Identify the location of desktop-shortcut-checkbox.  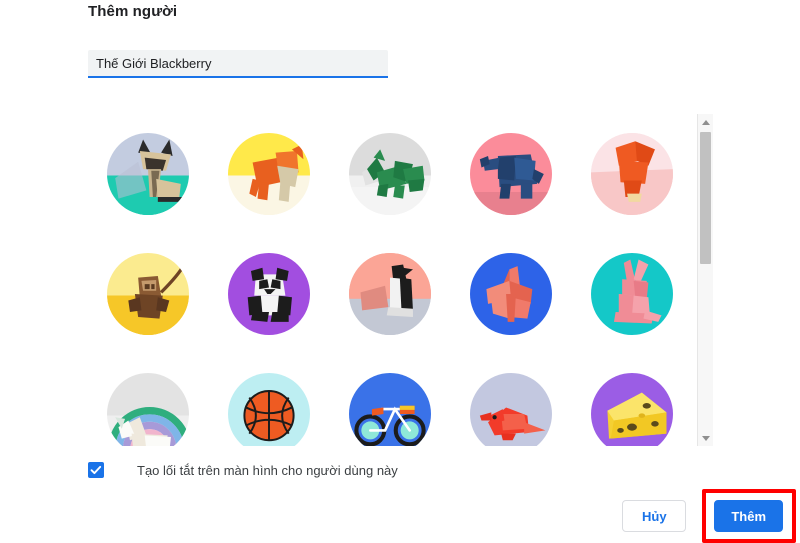
(96, 470).